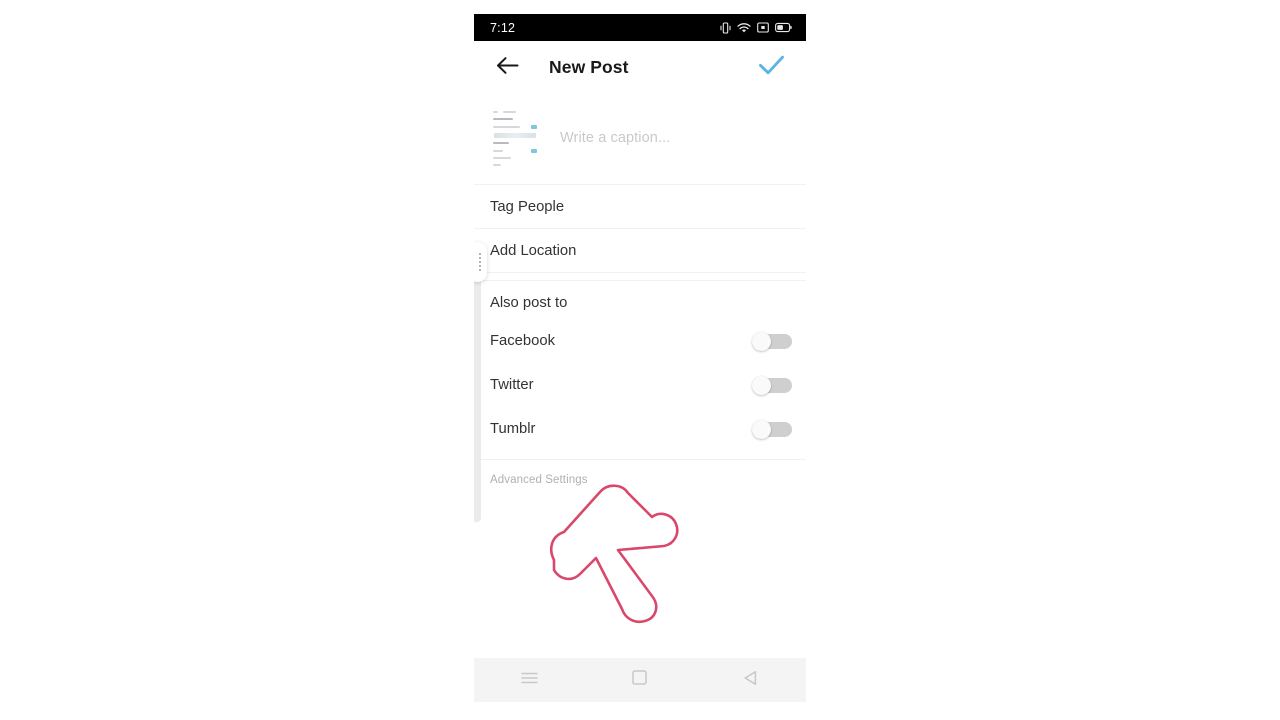  Describe the element at coordinates (640, 385) in the screenshot. I see `twitter-row: Twitter` at that location.